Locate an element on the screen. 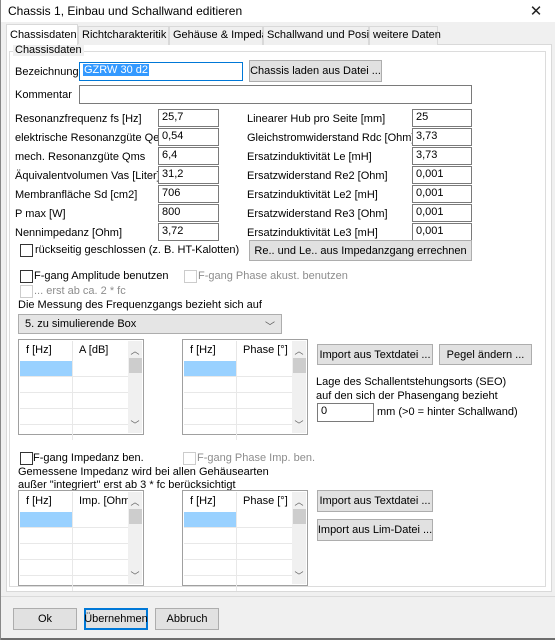  ok-button: Ok is located at coordinates (45, 619).